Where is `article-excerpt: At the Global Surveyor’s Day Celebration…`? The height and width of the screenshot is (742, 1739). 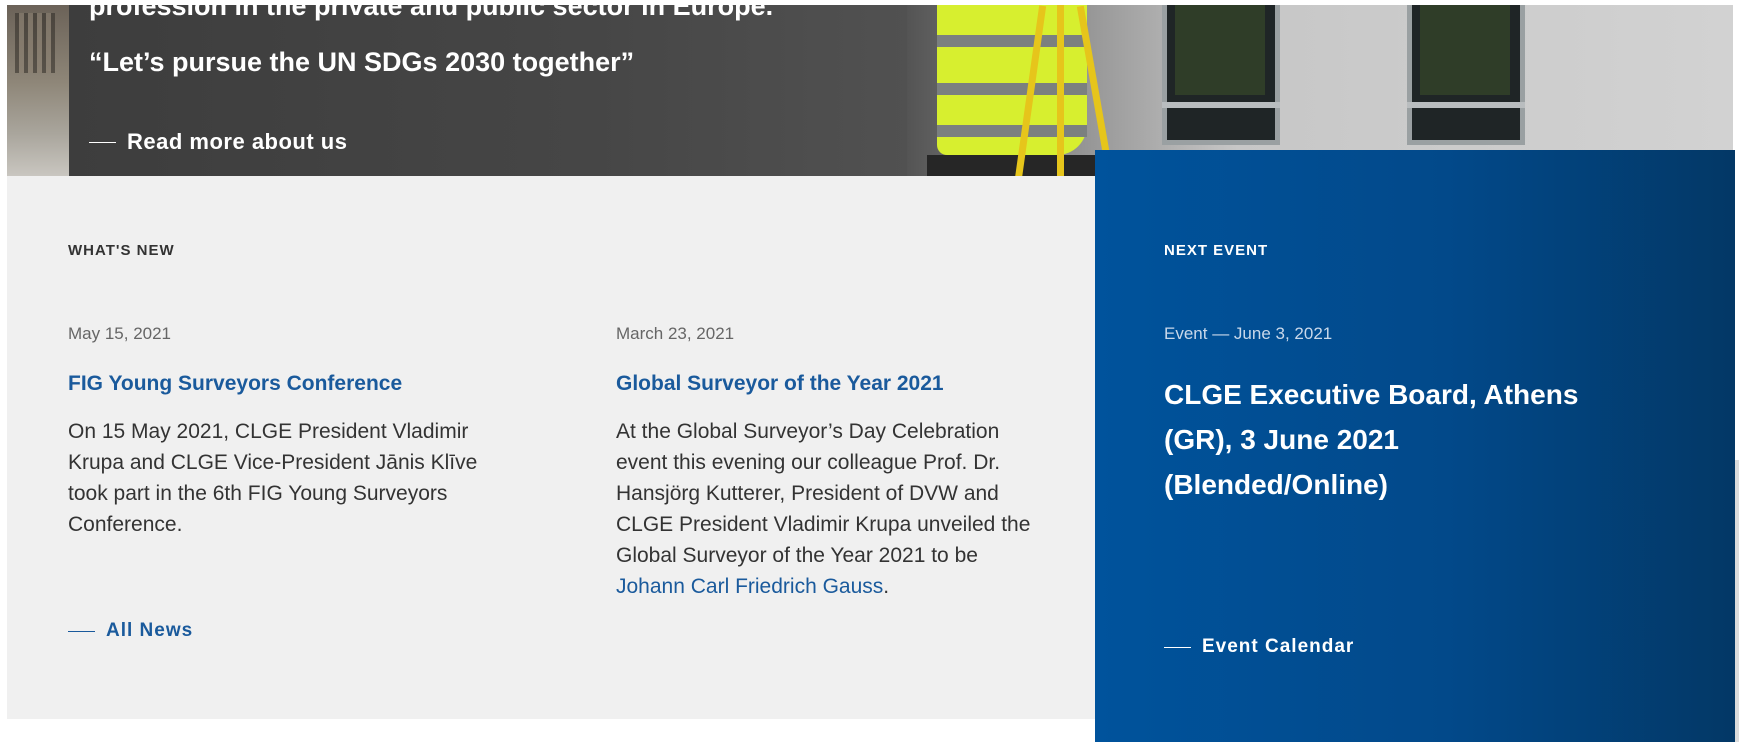
article-excerpt: At the Global Surveyor’s Day Celebration… is located at coordinates (831, 509).